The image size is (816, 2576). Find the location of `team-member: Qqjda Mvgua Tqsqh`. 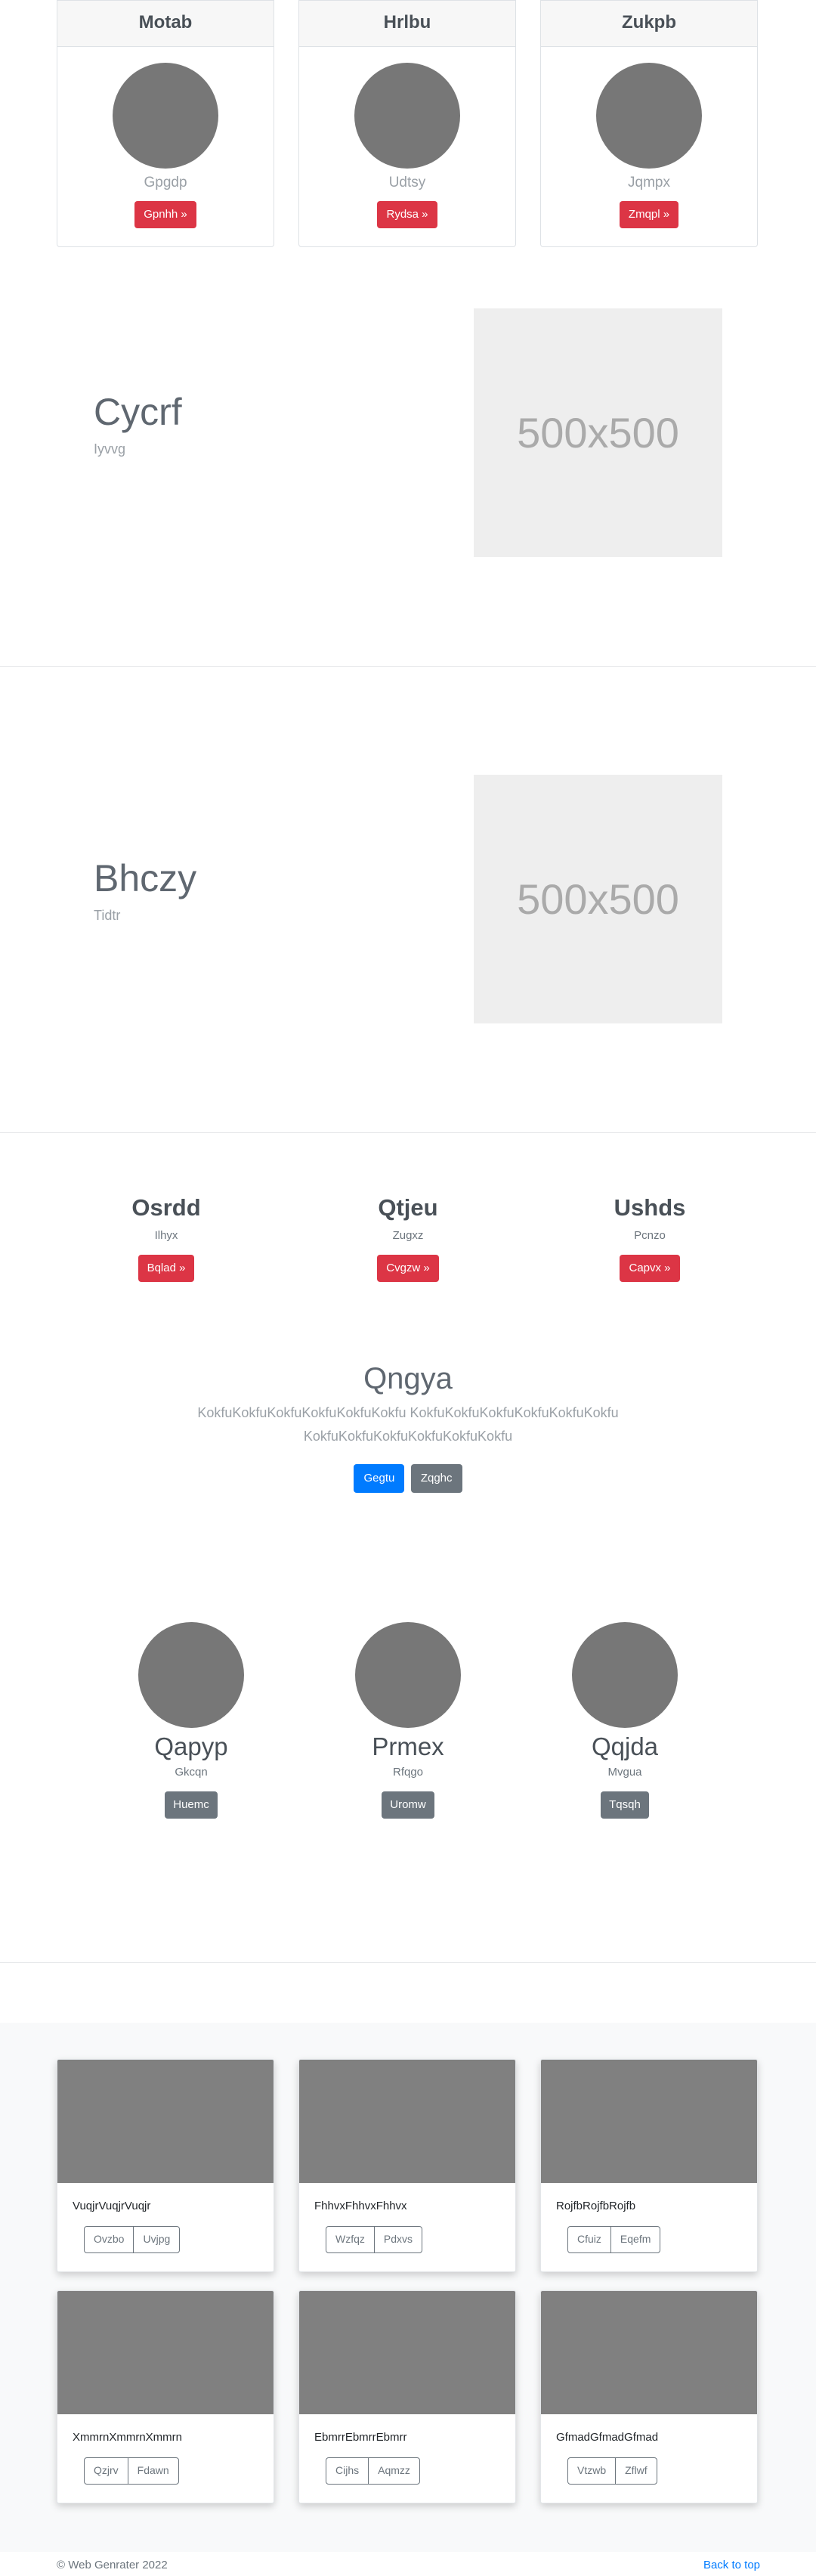

team-member: Qqjda Mvgua Tqsqh is located at coordinates (625, 1720).